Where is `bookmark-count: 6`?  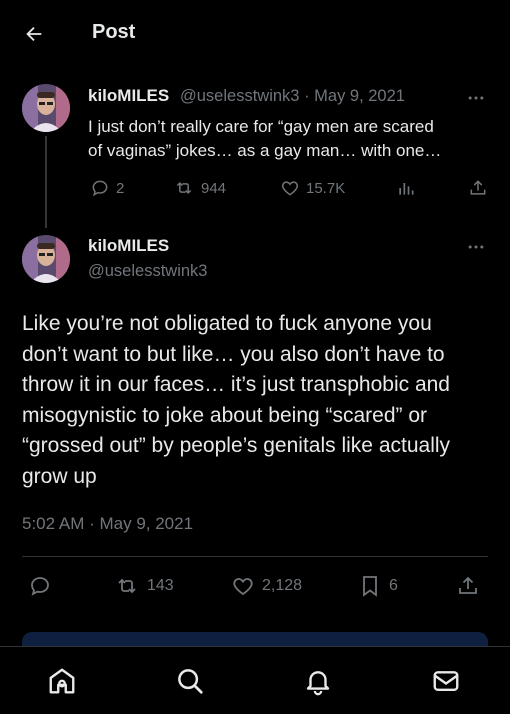 bookmark-count: 6 is located at coordinates (393, 585).